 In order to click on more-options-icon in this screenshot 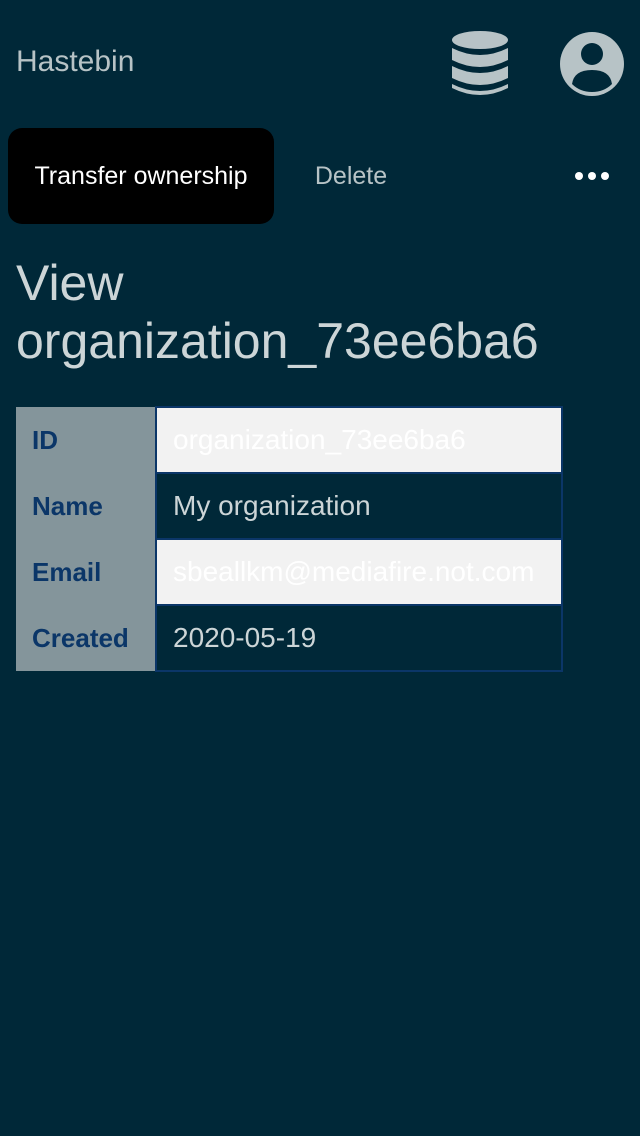, I will do `click(592, 176)`.